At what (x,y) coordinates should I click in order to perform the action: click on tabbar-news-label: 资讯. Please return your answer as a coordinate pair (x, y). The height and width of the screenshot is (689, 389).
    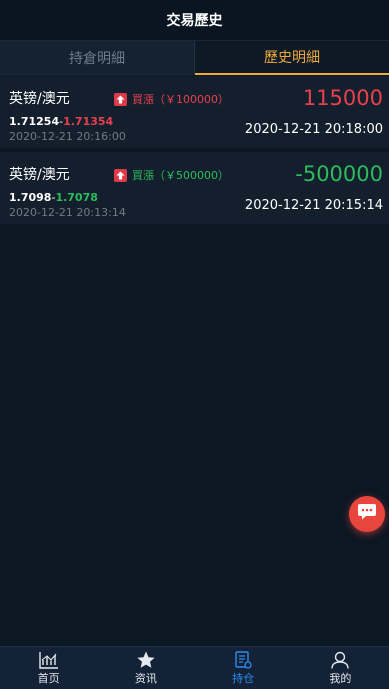
    Looking at the image, I should click on (145, 678).